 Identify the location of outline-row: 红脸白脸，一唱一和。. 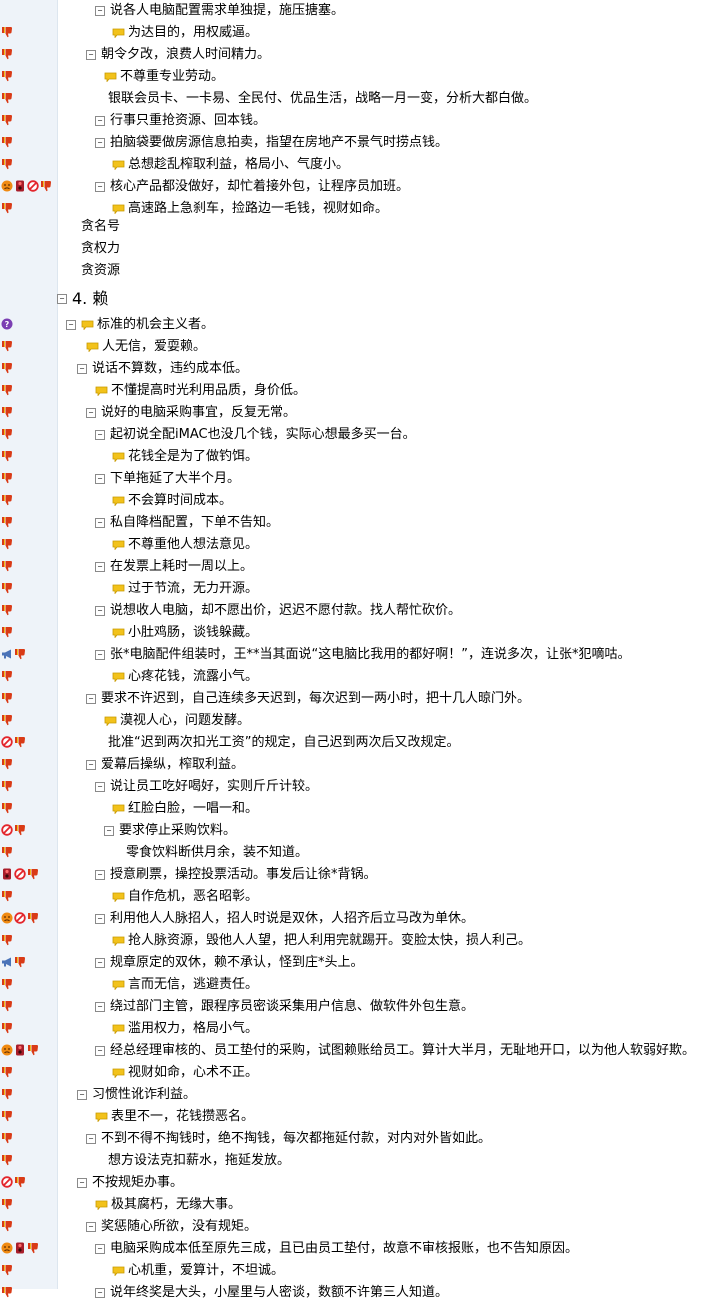
(360, 809).